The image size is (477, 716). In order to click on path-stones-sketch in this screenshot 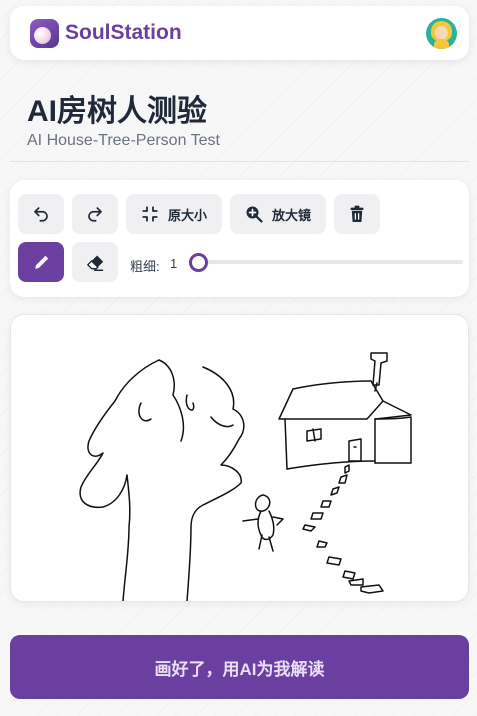, I will do `click(343, 529)`.